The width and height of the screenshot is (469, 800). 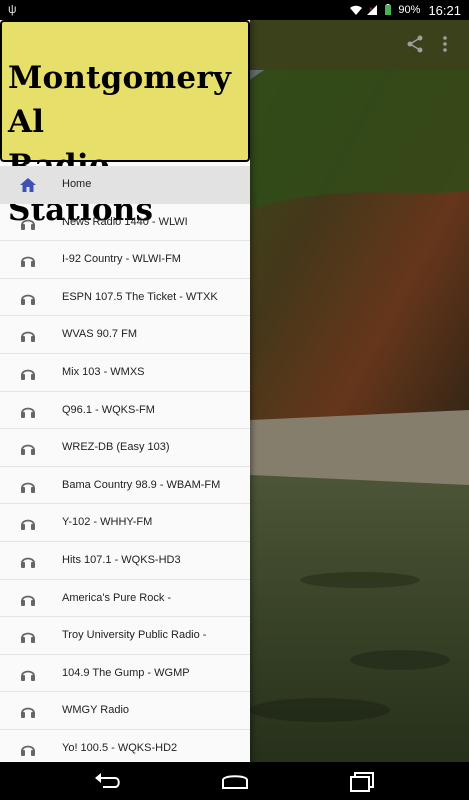 I want to click on battery-percent: 90%, so click(x=409, y=10).